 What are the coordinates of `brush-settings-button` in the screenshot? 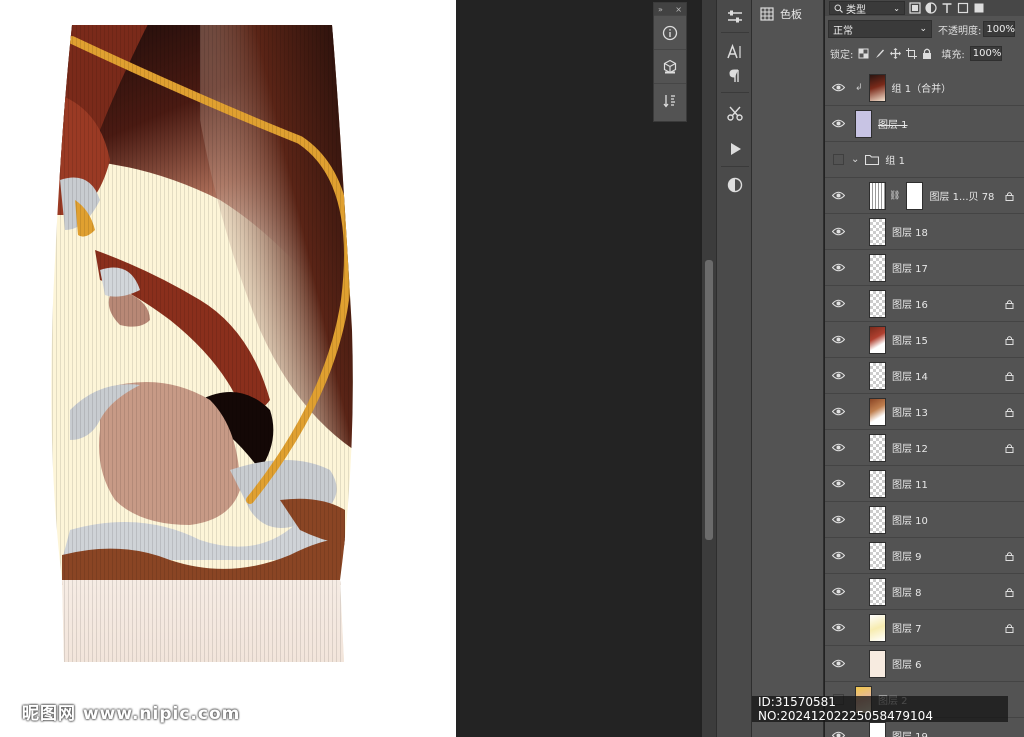 It's located at (735, 113).